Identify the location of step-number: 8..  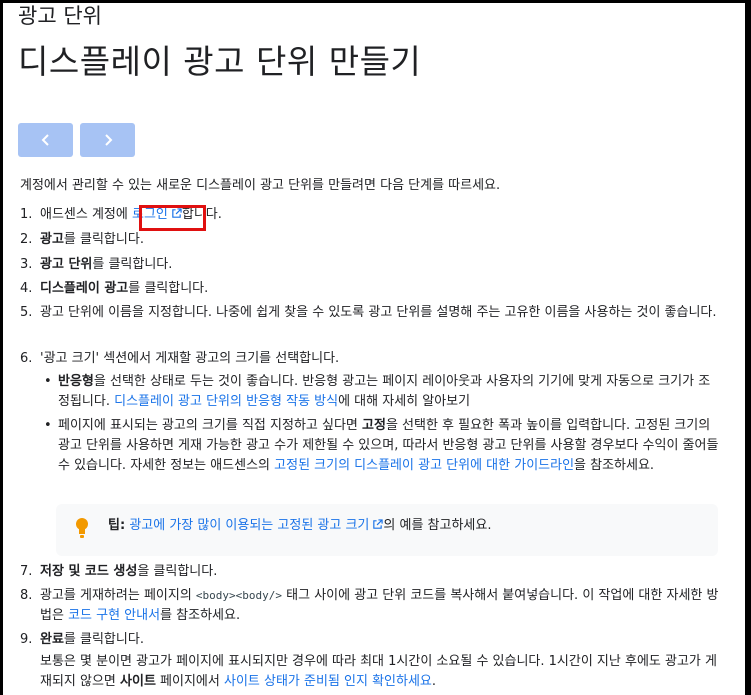
(26, 595).